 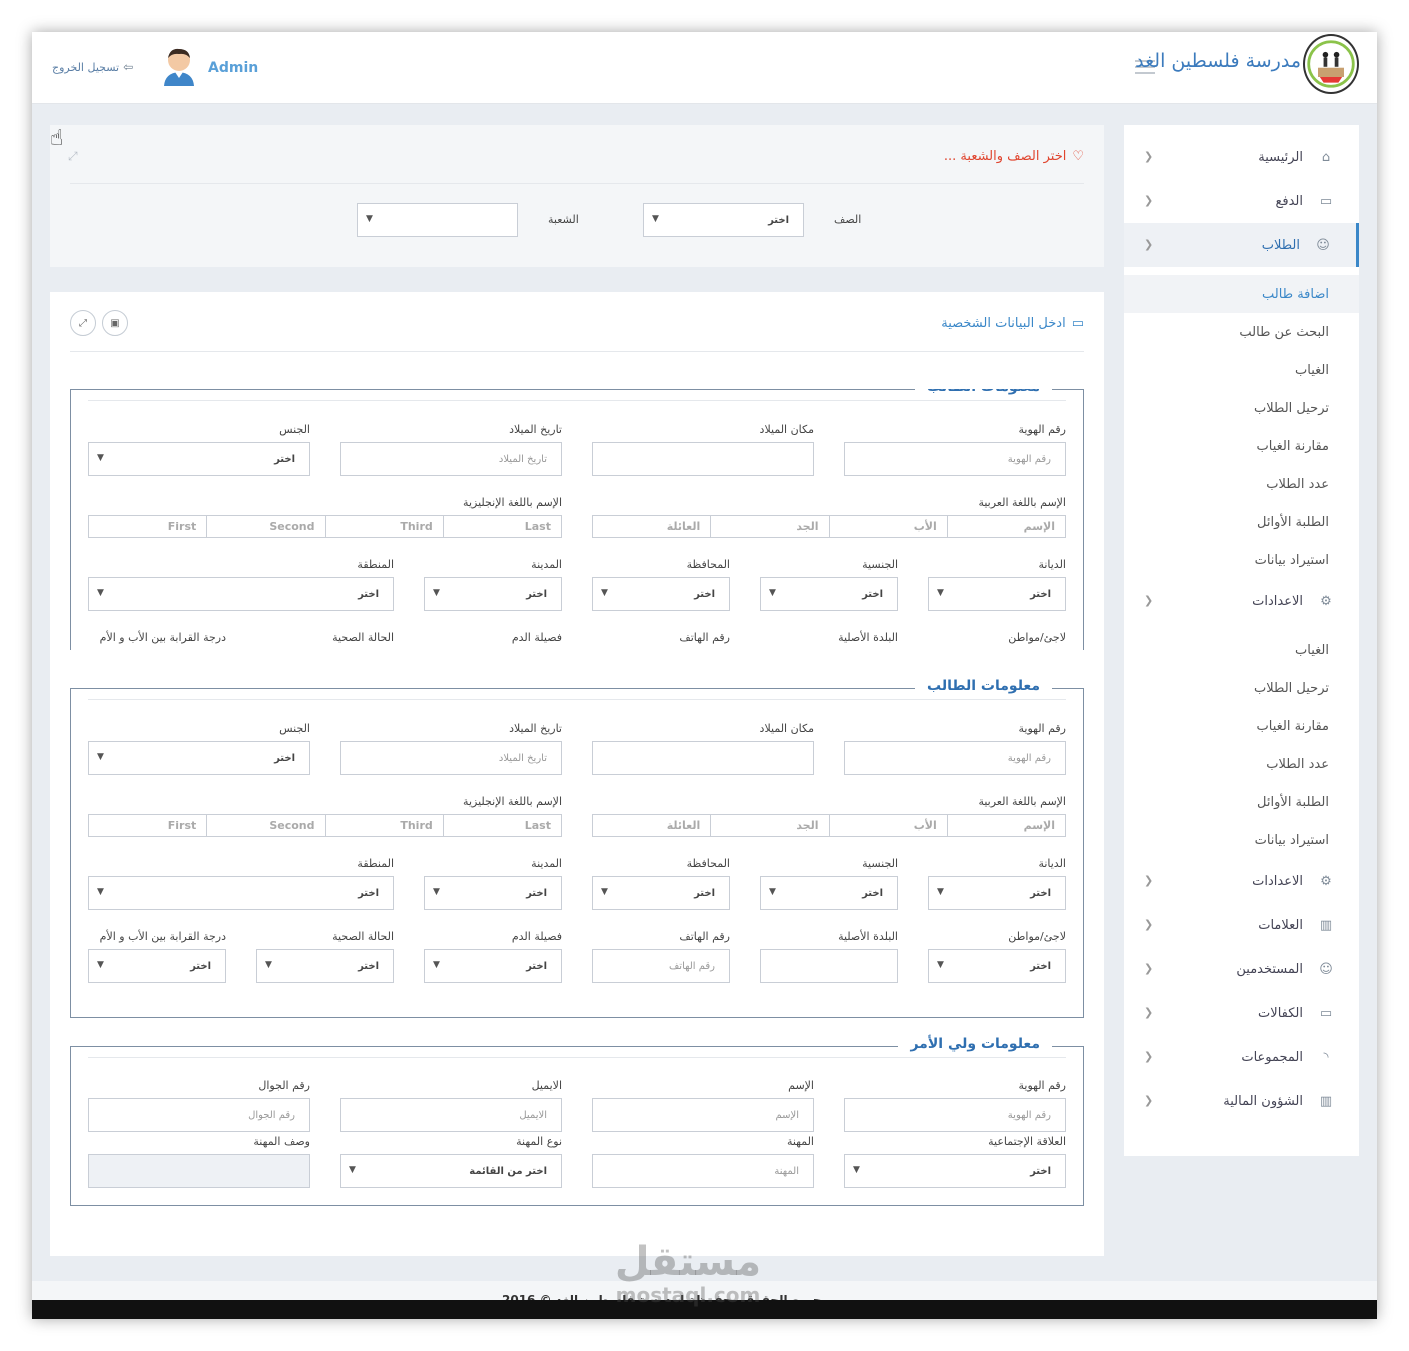 What do you see at coordinates (703, 1171) in the screenshot?
I see `job-input: المهنة` at bounding box center [703, 1171].